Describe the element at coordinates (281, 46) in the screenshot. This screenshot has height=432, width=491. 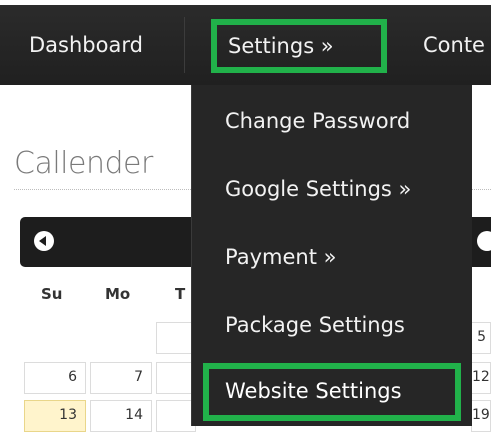
I see `nav-settings: Settings »` at that location.